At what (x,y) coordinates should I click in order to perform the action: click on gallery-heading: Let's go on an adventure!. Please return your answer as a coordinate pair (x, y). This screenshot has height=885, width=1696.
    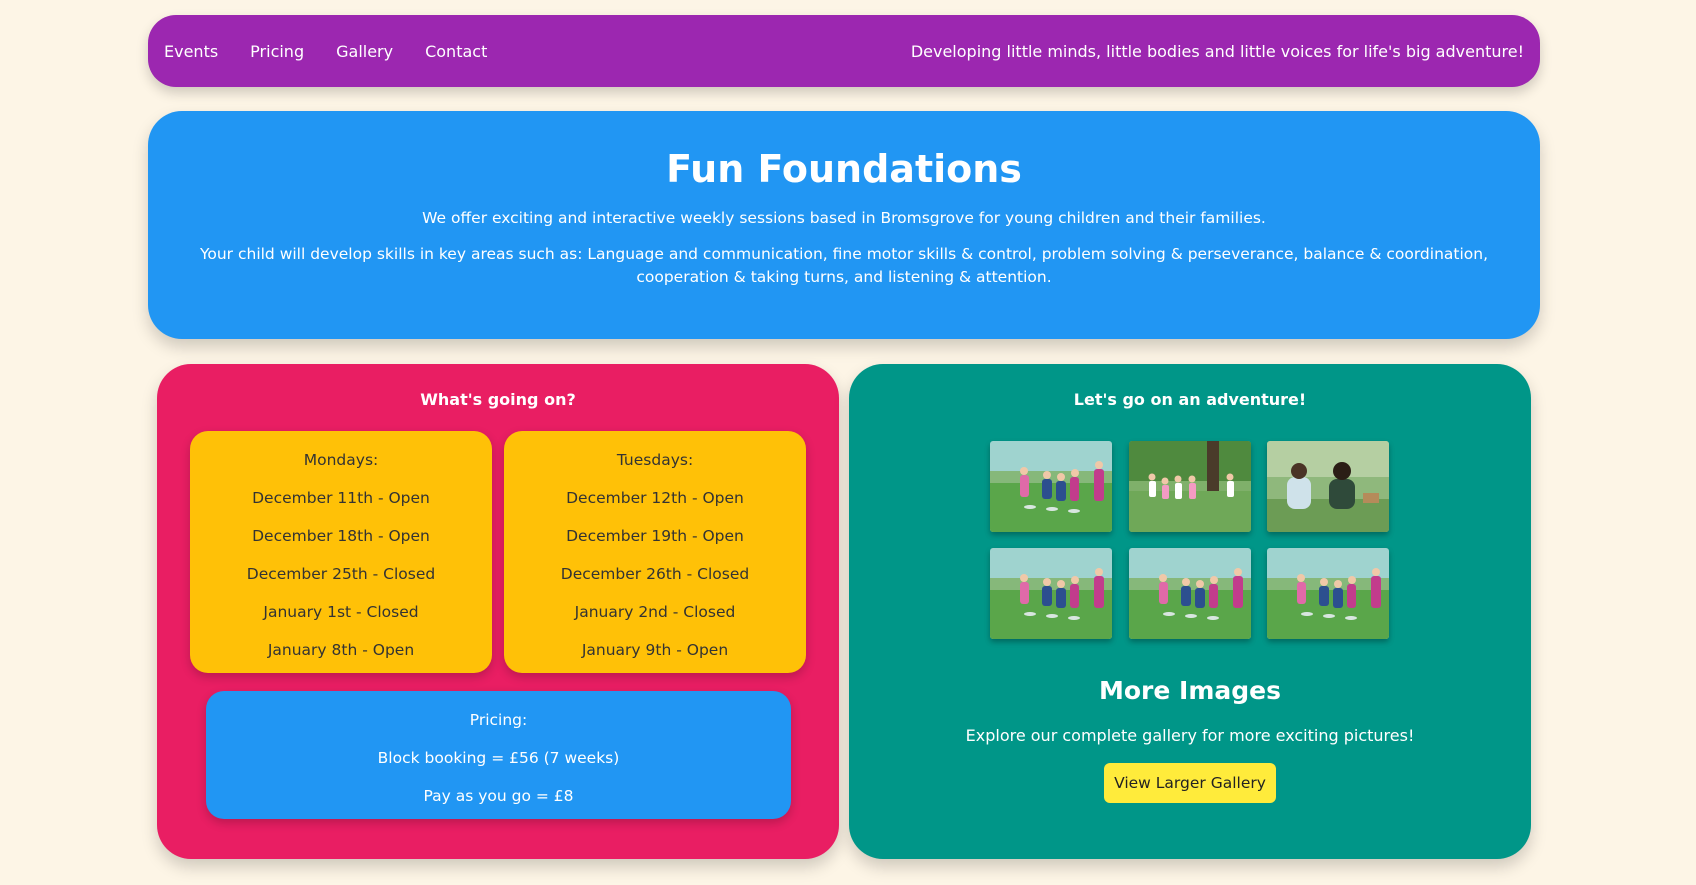
    Looking at the image, I should click on (1190, 399).